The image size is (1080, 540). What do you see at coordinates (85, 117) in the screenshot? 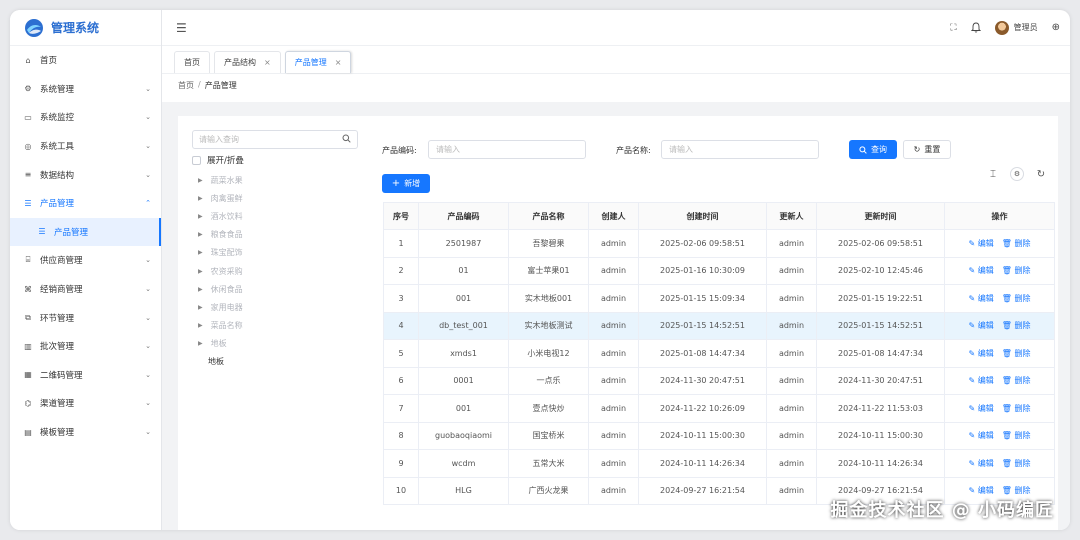
I see `sidebar-item-2: ▭ 系统监控 ⌄` at bounding box center [85, 117].